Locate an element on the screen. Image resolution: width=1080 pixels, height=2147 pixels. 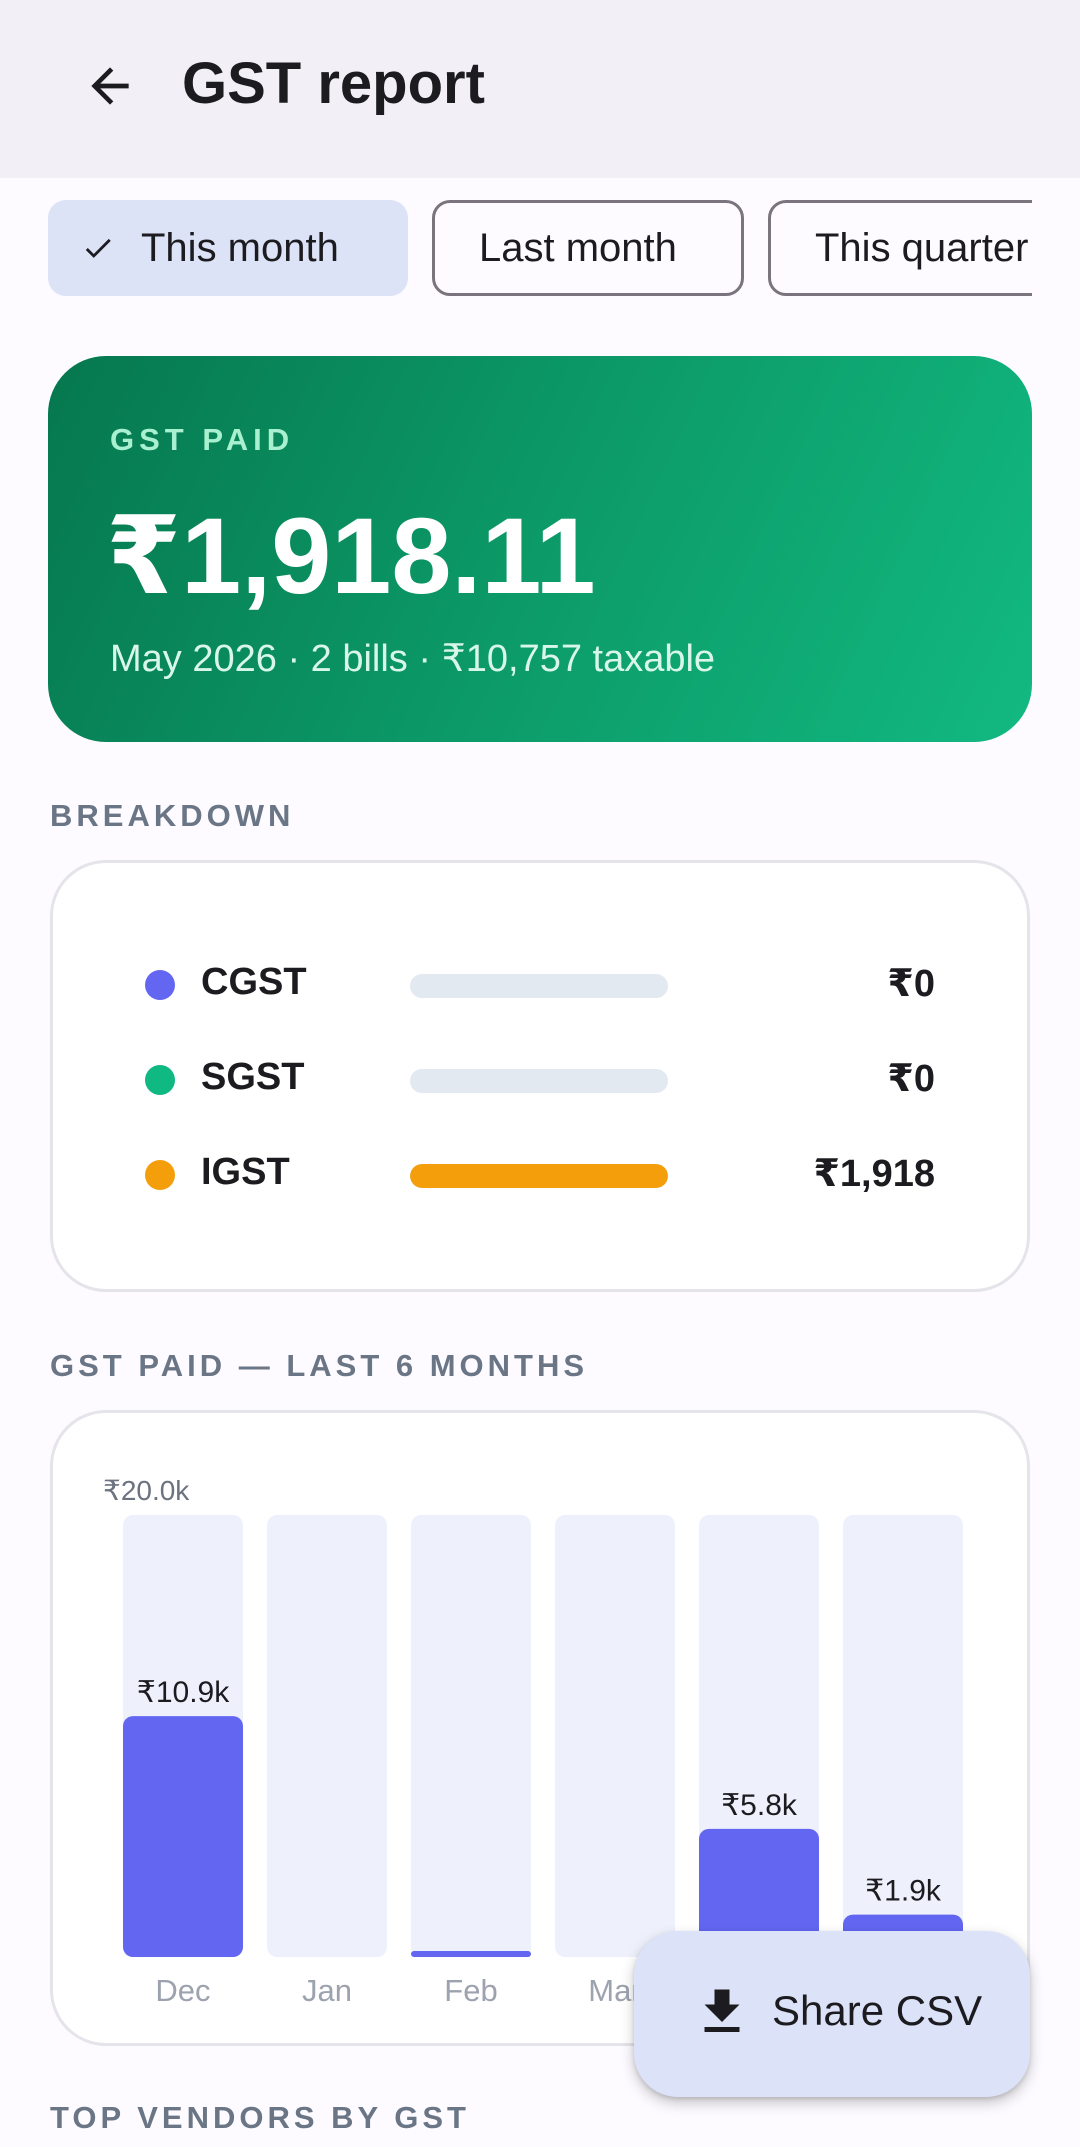
page-title: GST report is located at coordinates (333, 83).